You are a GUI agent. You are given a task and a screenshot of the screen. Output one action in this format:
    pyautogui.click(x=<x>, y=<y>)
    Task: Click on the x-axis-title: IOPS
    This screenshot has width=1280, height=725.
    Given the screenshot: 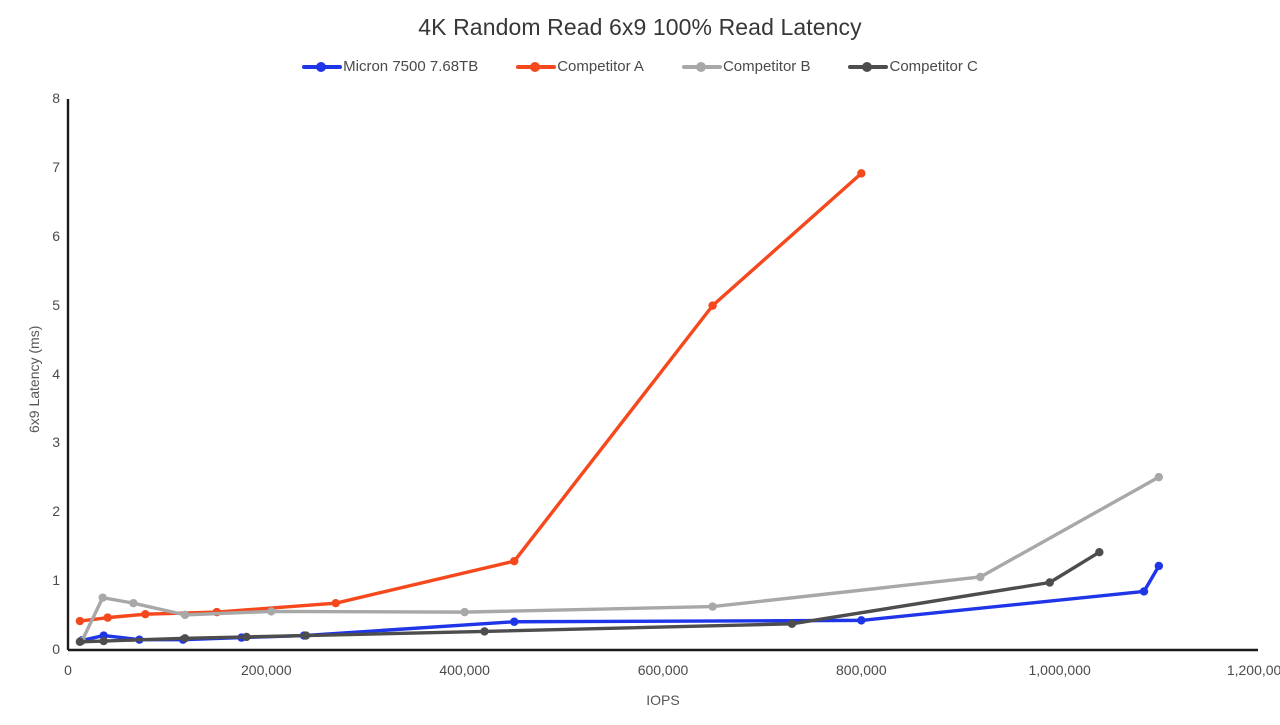 What is the action you would take?
    pyautogui.click(x=663, y=700)
    